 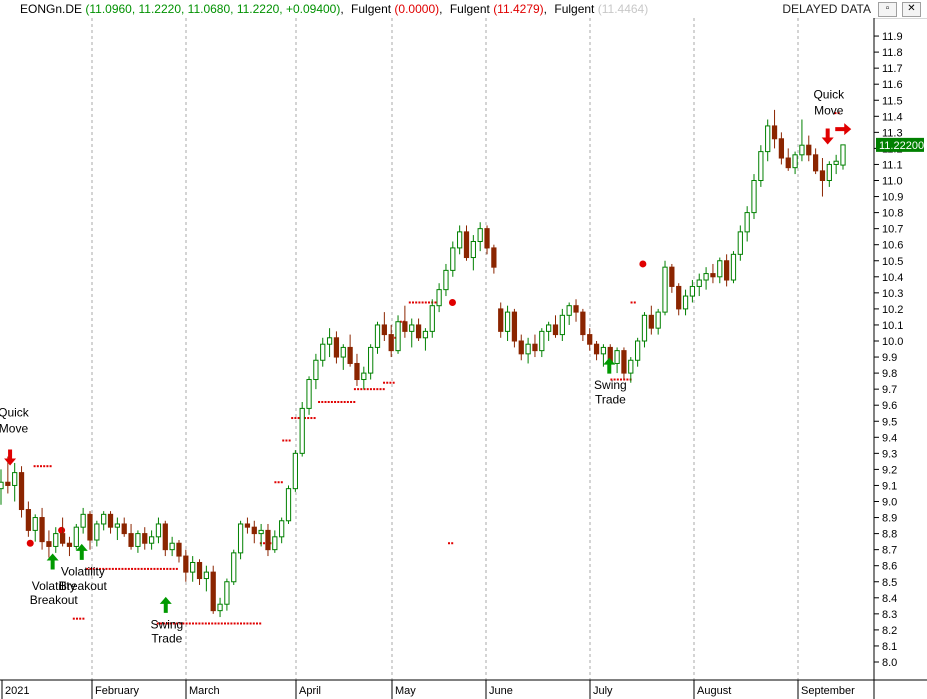 What do you see at coordinates (469, 9) in the screenshot?
I see `indicator2-name: Fulgent` at bounding box center [469, 9].